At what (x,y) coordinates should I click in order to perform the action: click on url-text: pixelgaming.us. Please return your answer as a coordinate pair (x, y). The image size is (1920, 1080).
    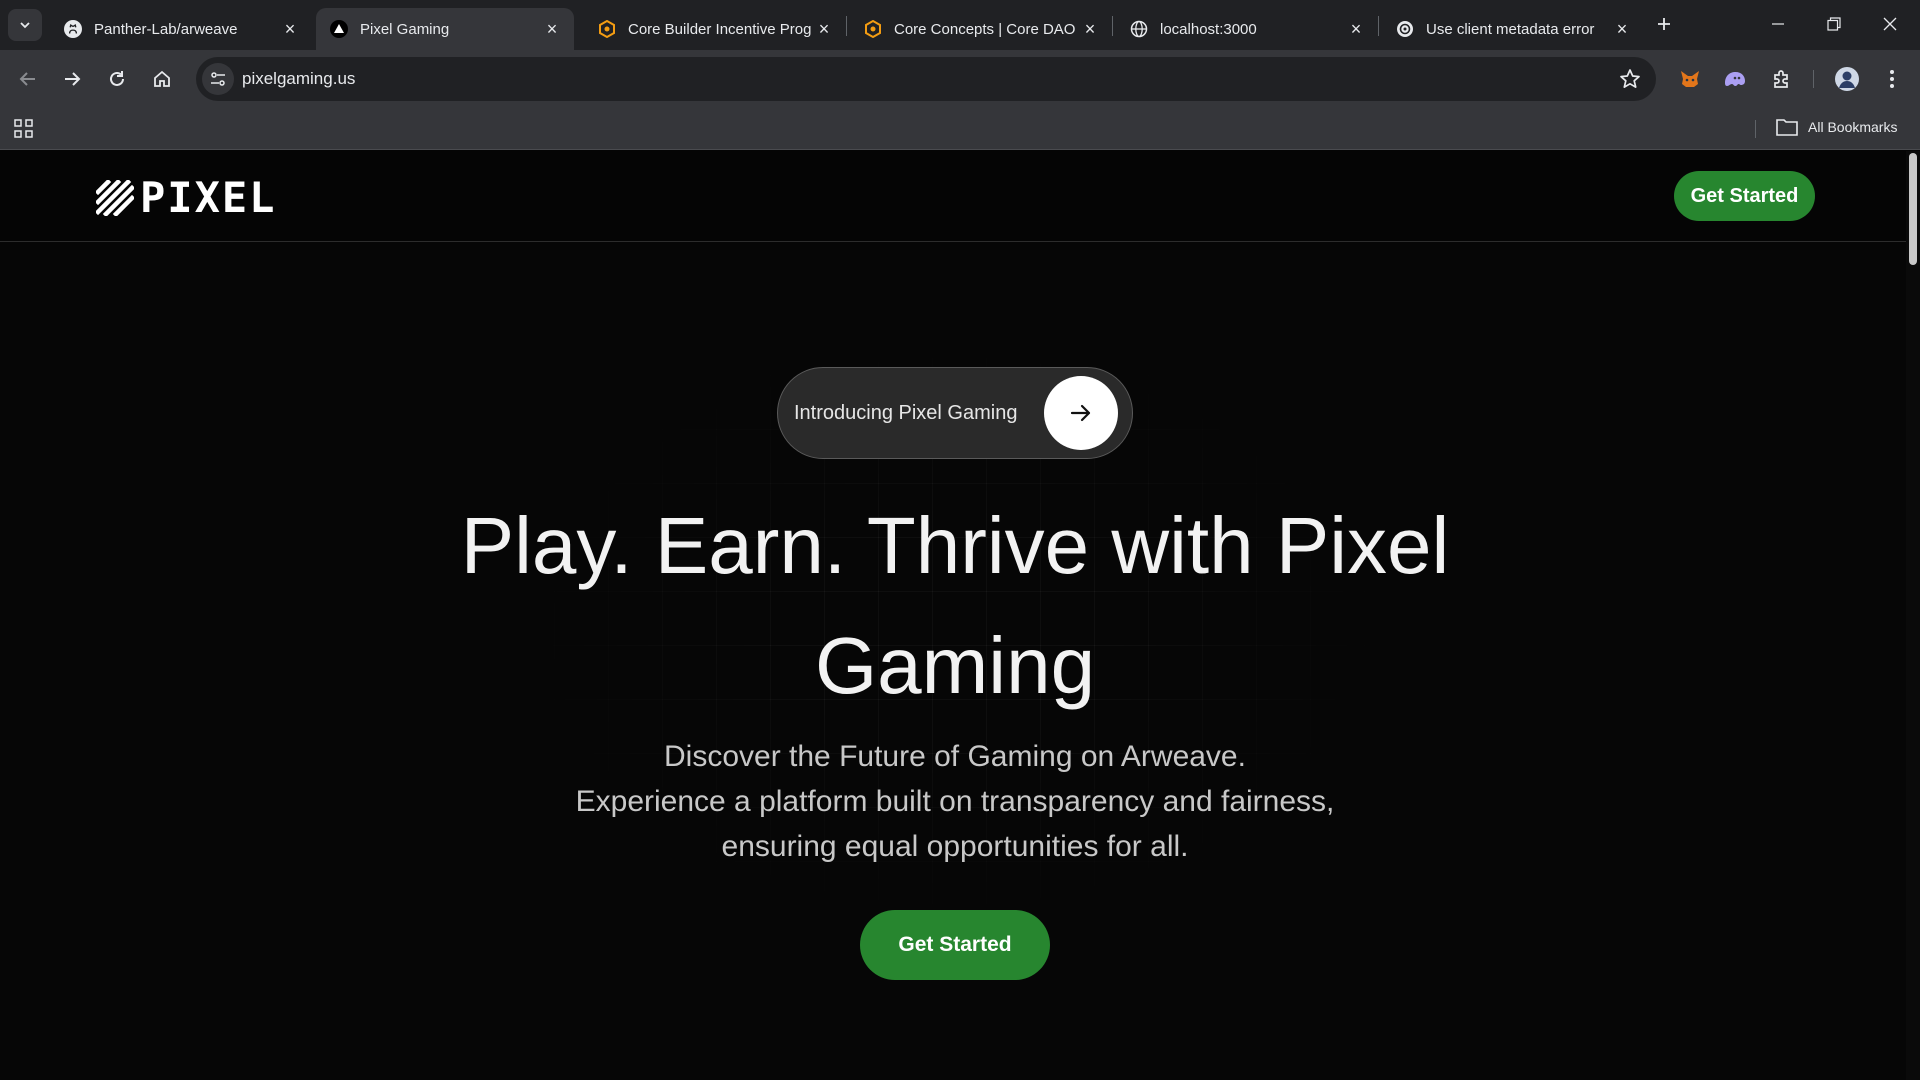
    Looking at the image, I should click on (298, 79).